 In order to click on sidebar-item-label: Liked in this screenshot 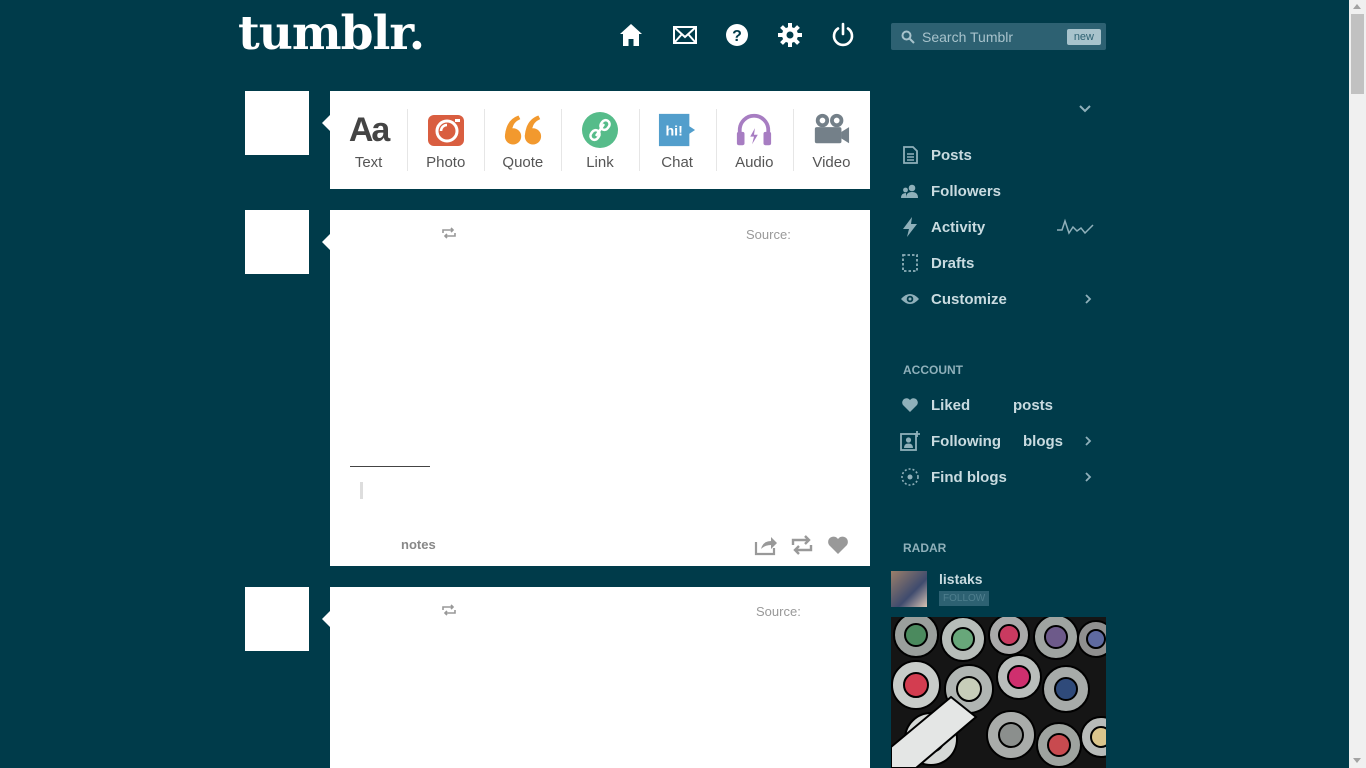, I will do `click(951, 405)`.